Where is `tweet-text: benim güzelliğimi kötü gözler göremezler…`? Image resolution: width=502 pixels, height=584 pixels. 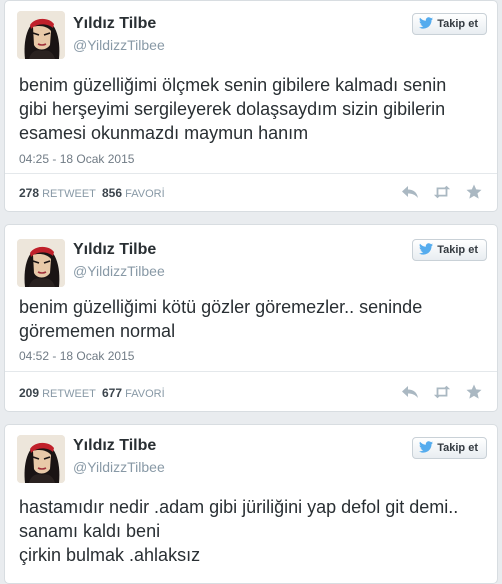
tweet-text: benim güzelliğimi kötü gözler göremezler… is located at coordinates (251, 319).